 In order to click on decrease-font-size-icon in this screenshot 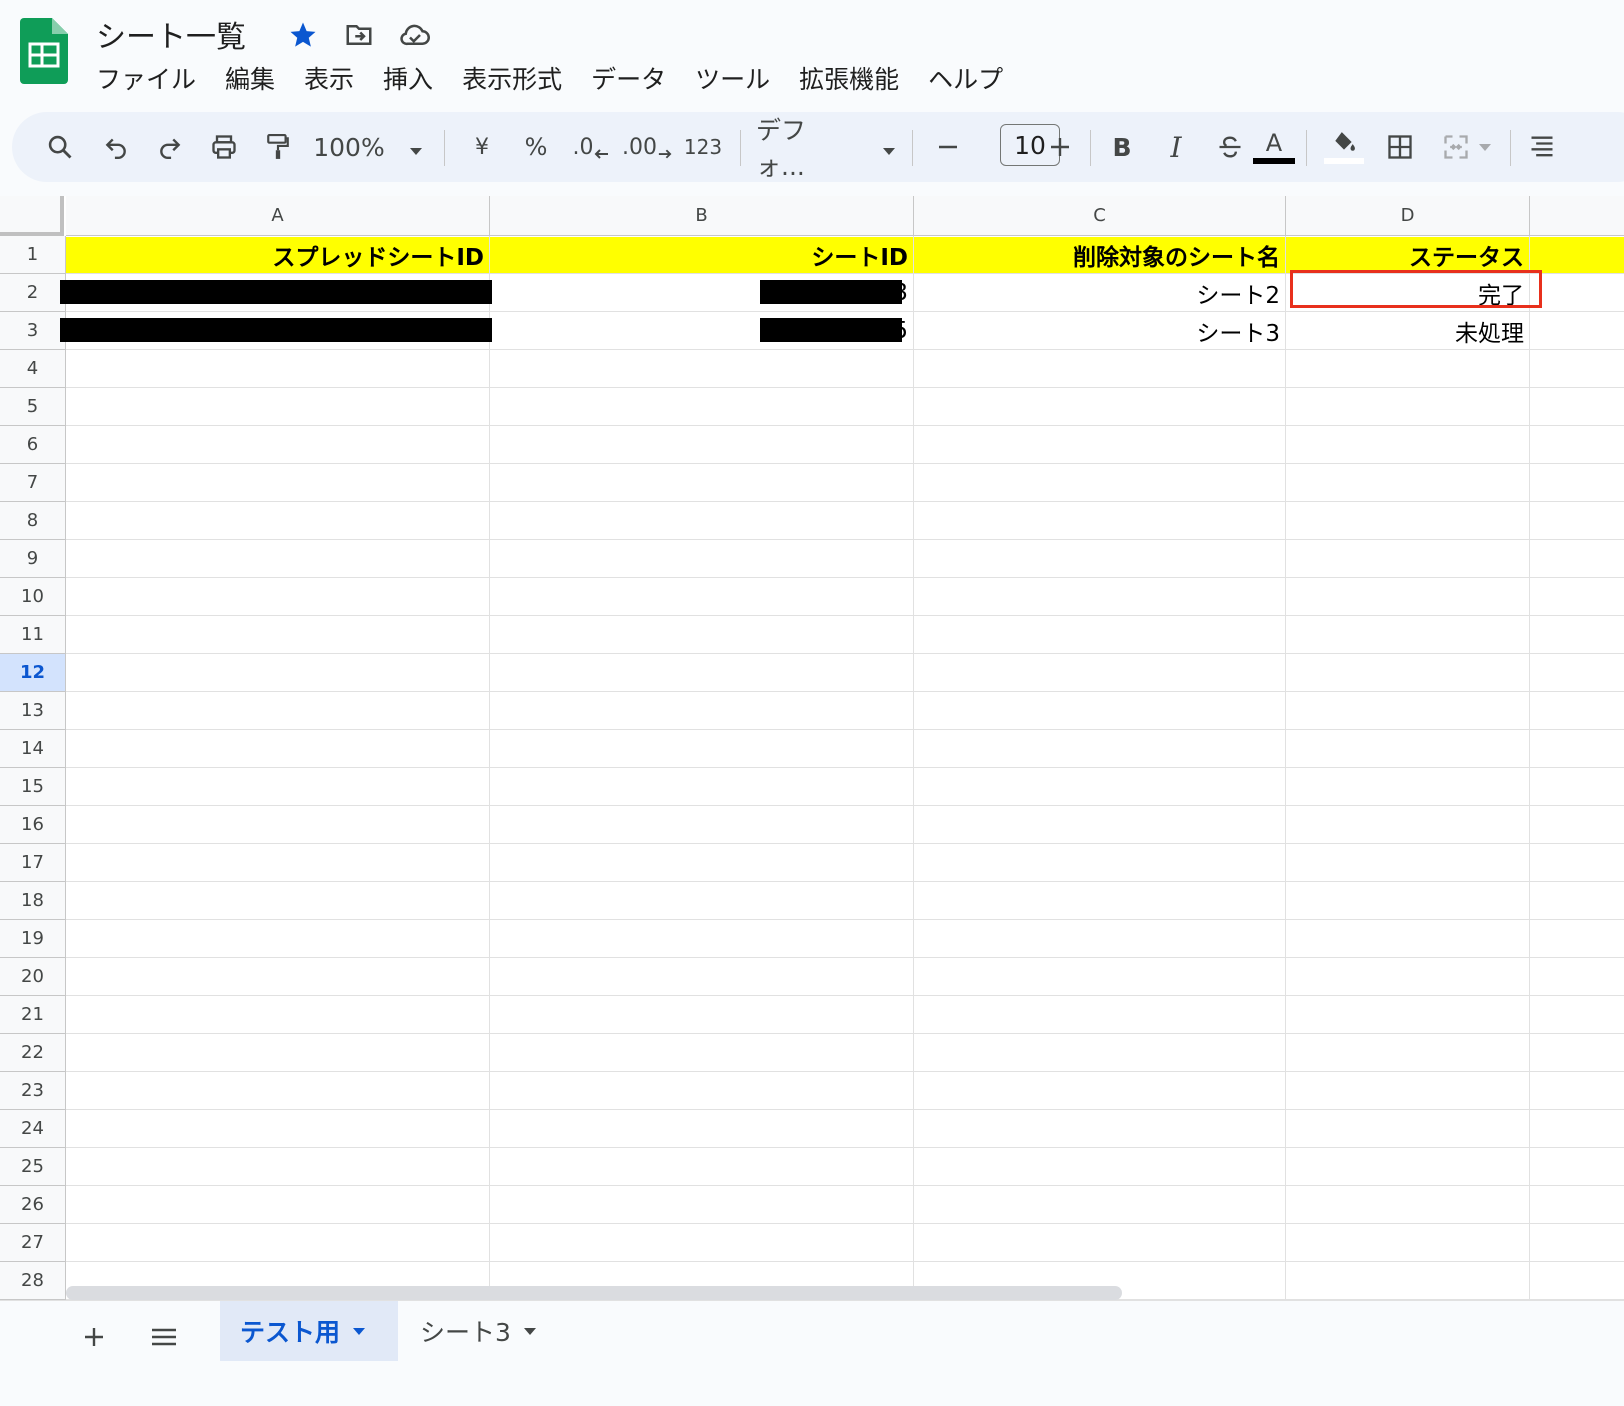, I will do `click(948, 147)`.